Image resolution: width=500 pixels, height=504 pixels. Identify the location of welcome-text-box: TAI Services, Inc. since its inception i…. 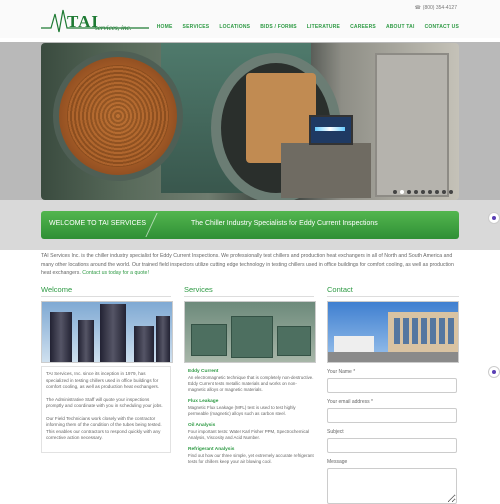
(106, 409).